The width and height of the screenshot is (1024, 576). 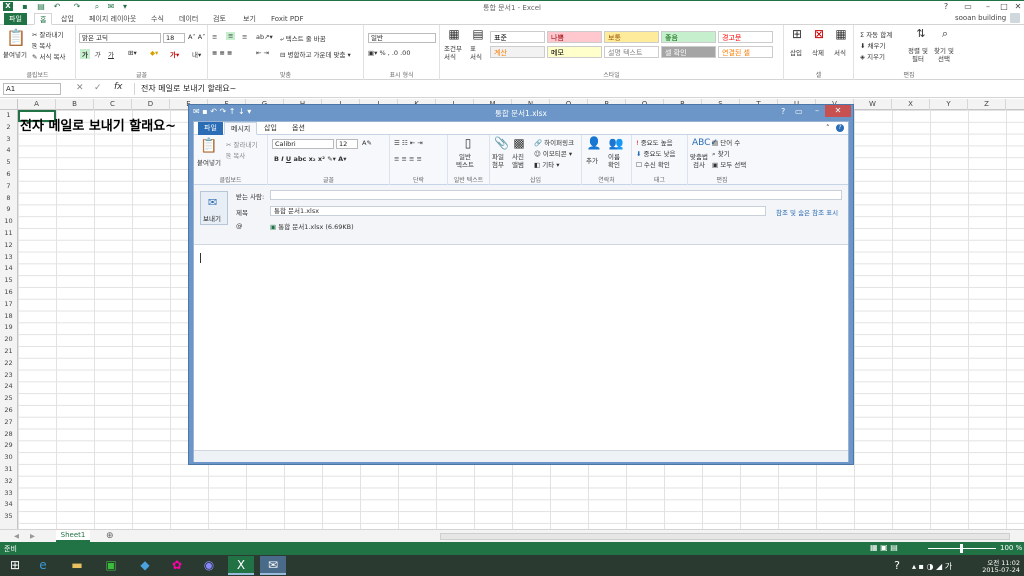 What do you see at coordinates (688, 37) in the screenshot?
I see `cell-style-item: 좋음` at bounding box center [688, 37].